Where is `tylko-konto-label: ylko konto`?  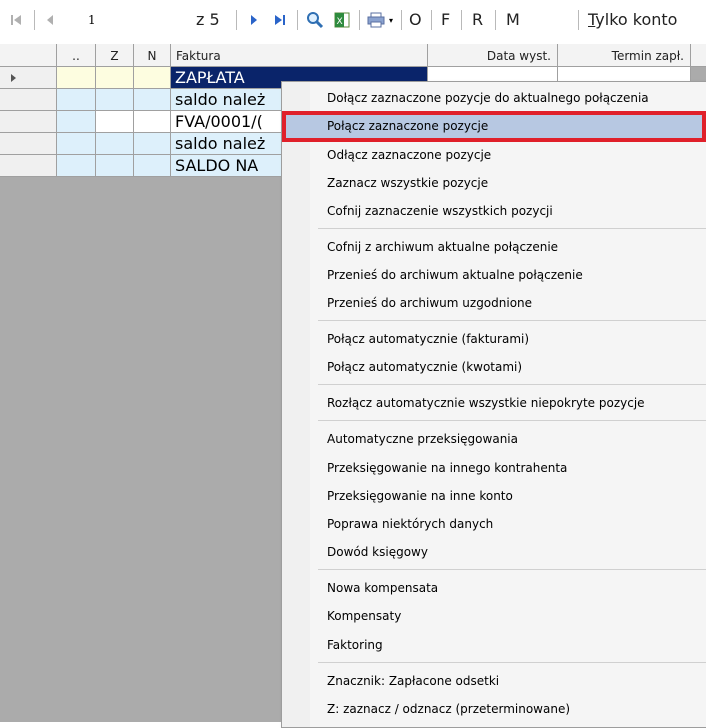
tylko-konto-label: ylko konto is located at coordinates (636, 19).